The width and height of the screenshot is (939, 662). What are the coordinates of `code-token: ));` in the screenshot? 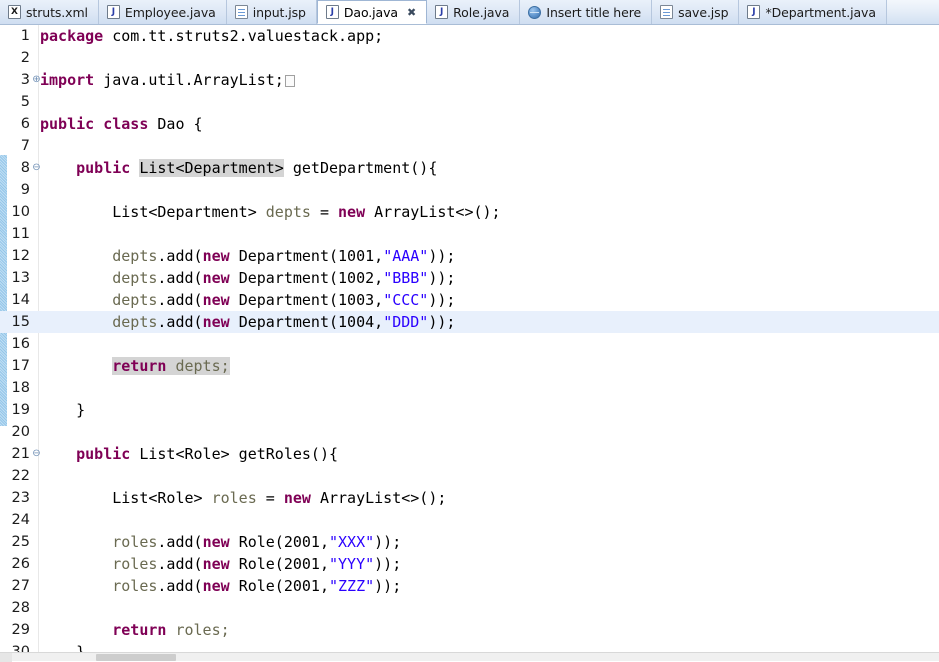 It's located at (442, 300).